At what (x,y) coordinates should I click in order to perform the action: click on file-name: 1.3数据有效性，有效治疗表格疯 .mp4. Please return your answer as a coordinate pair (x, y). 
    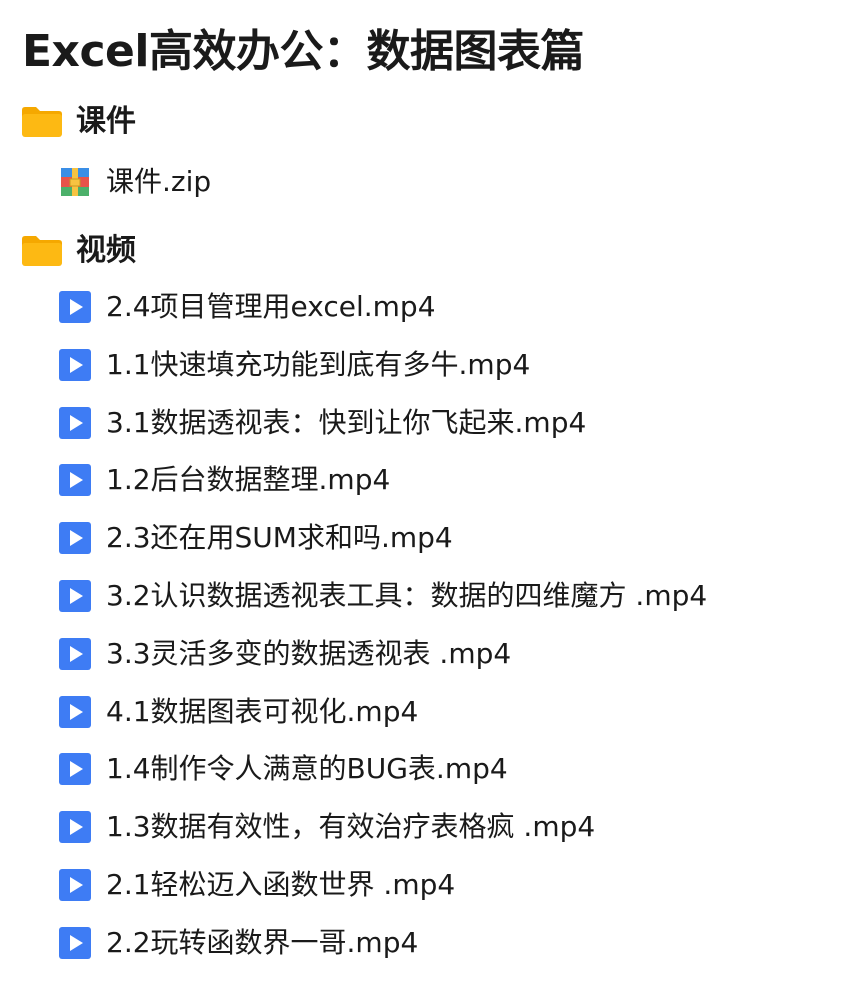
    Looking at the image, I should click on (351, 826).